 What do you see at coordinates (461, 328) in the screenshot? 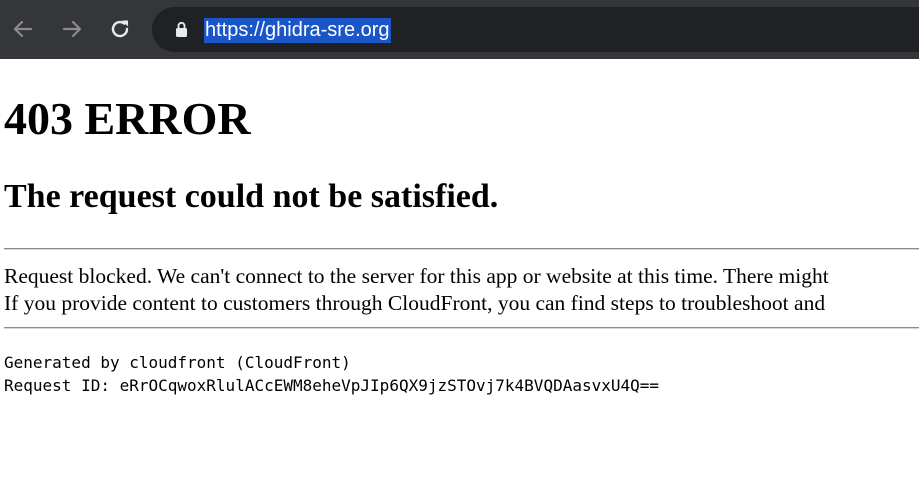
I see `divider-bottom` at bounding box center [461, 328].